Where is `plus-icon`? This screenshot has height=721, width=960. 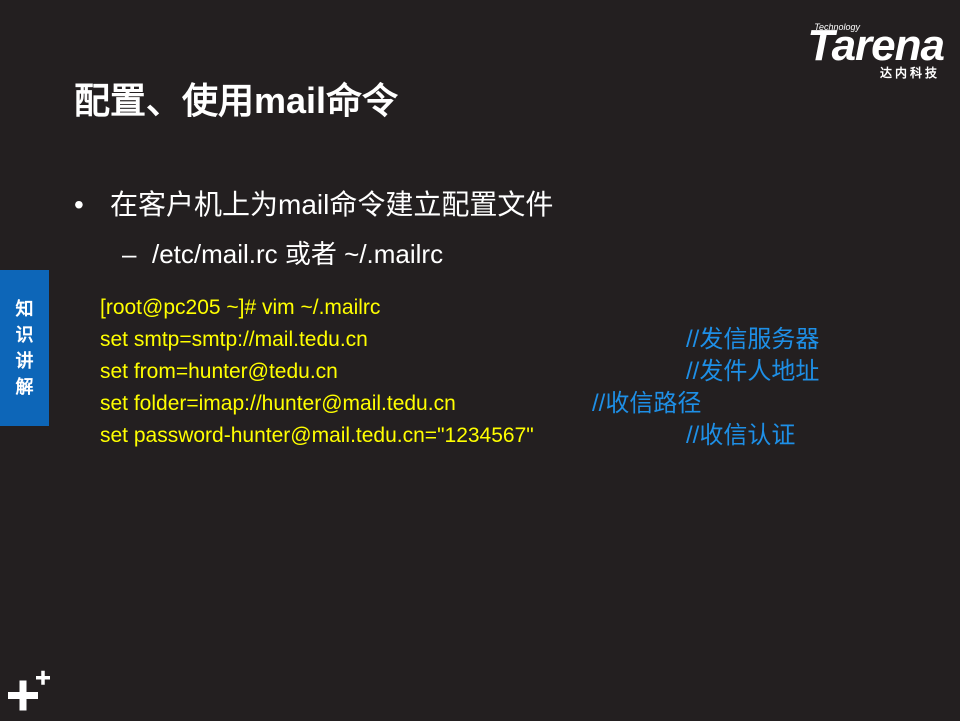
plus-icon is located at coordinates (30, 691).